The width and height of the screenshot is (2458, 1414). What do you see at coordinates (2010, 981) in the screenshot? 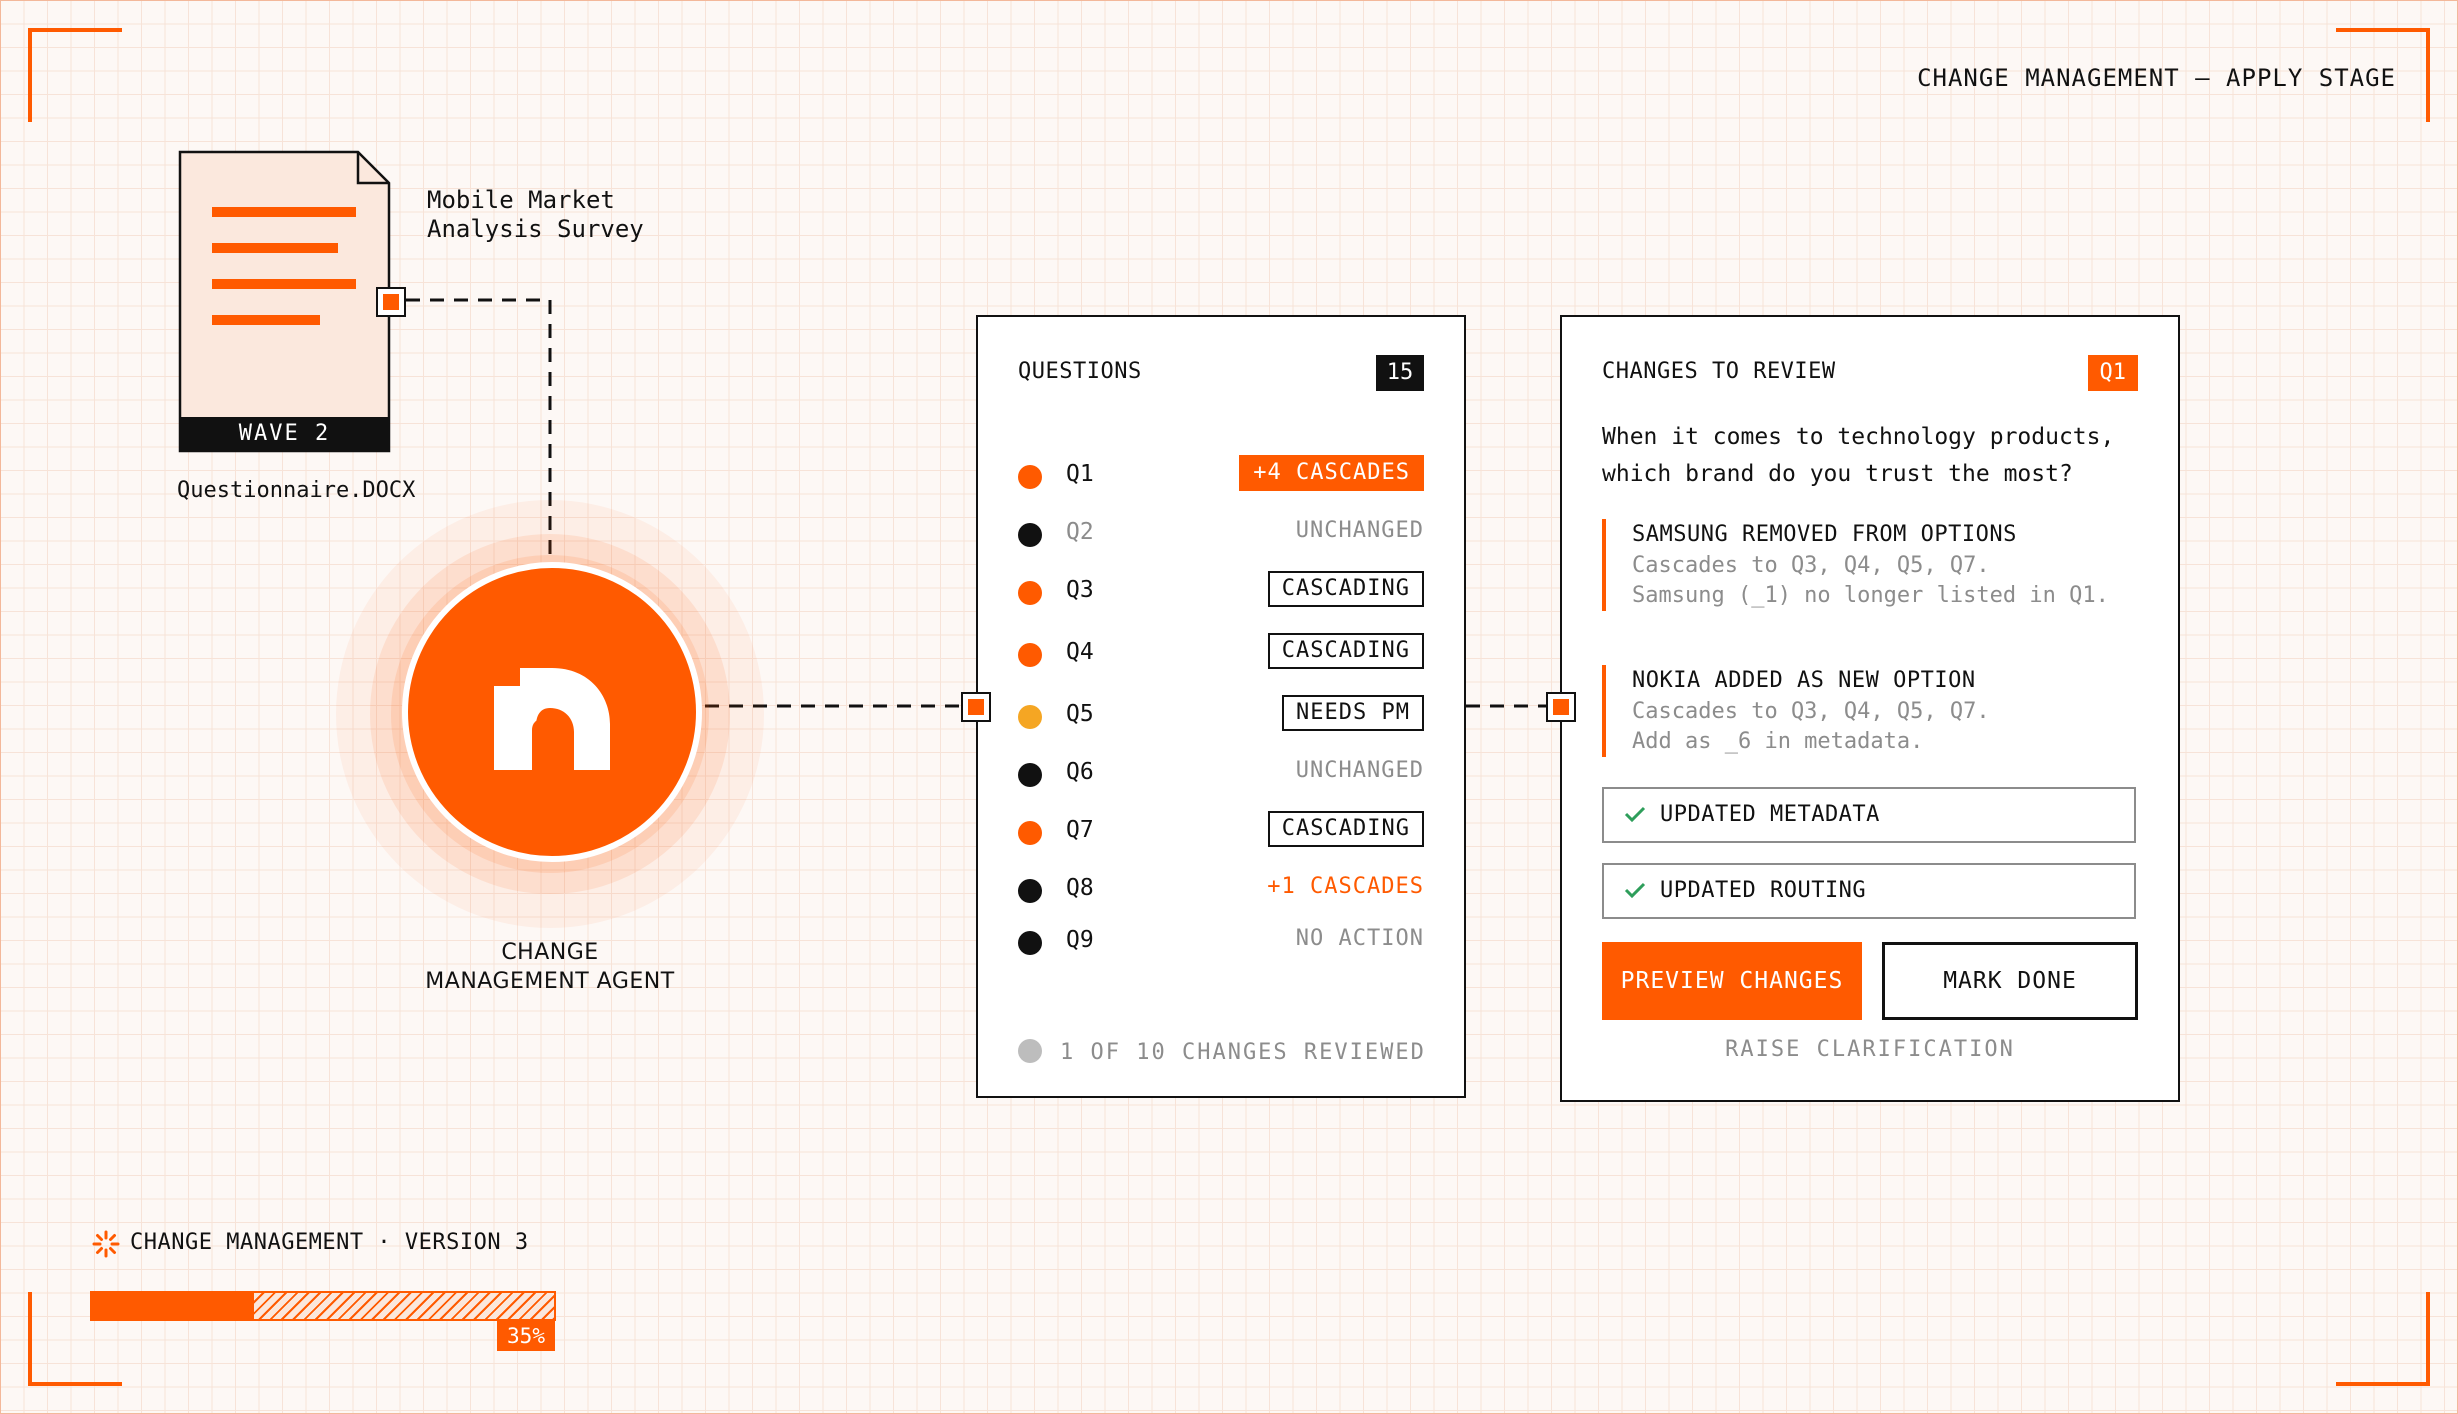
I see `mark-done-button: MARK DONE` at bounding box center [2010, 981].